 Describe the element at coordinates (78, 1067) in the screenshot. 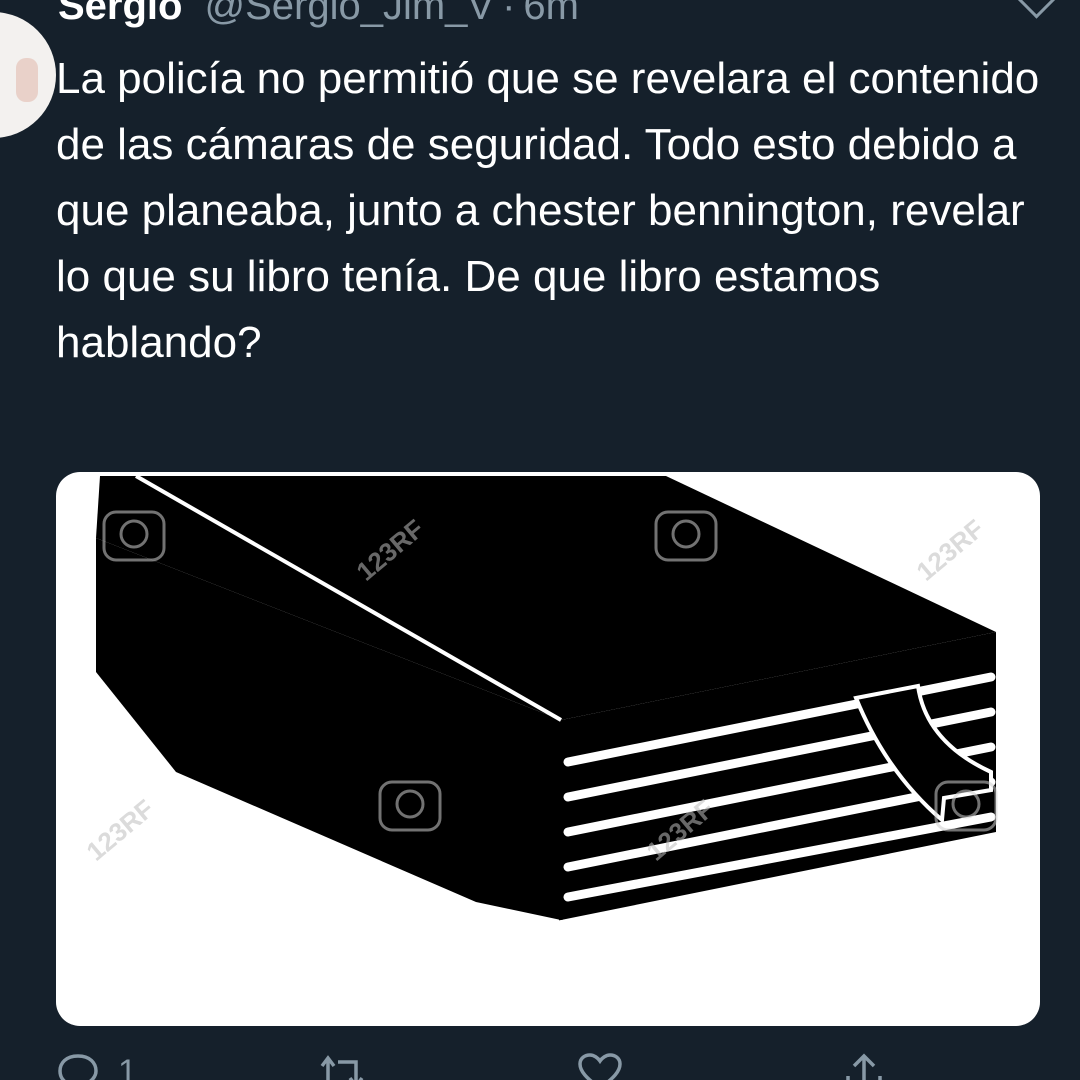

I see `reply-icon` at that location.